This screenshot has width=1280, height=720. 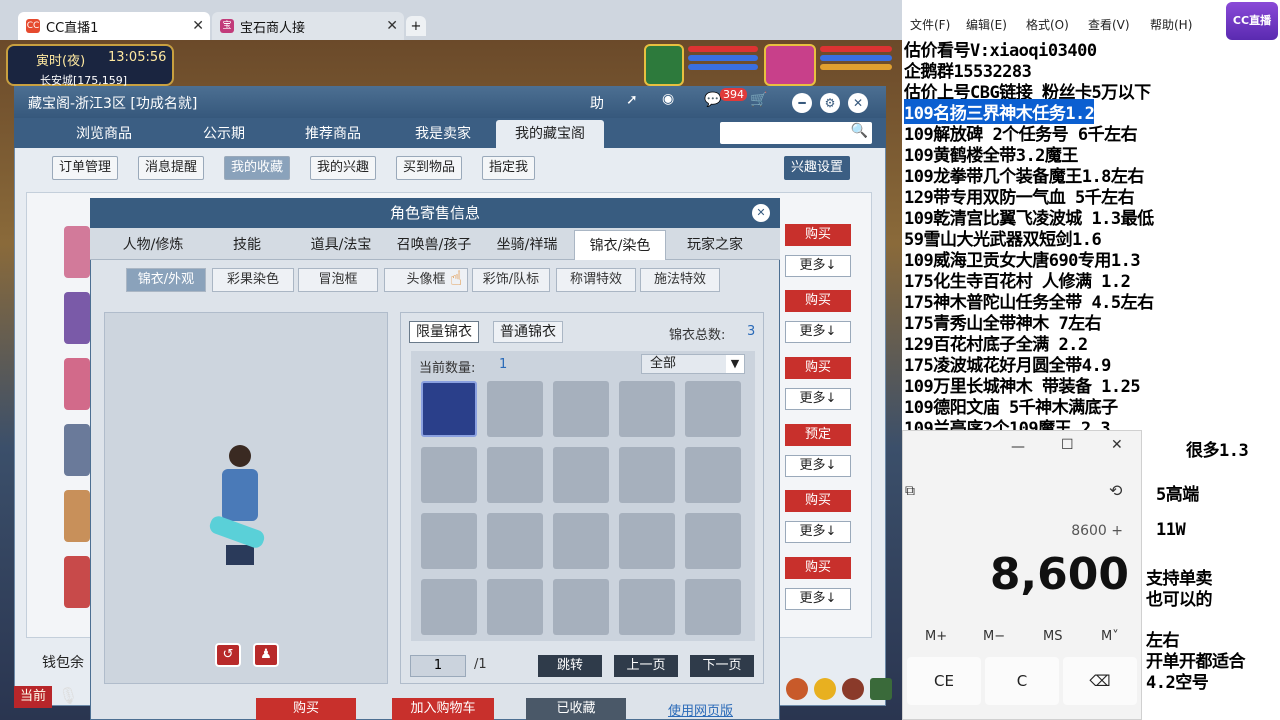 What do you see at coordinates (443, 134) in the screenshot?
I see `nav-seller: 我是卖家` at bounding box center [443, 134].